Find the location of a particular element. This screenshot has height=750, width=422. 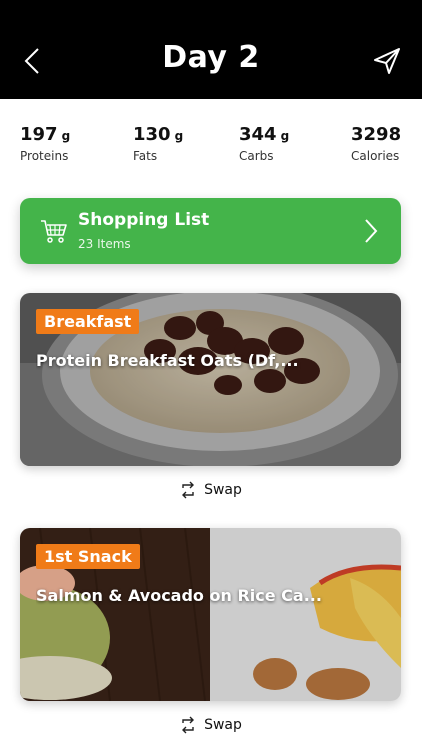

app-header: Day 2 is located at coordinates (211, 49).